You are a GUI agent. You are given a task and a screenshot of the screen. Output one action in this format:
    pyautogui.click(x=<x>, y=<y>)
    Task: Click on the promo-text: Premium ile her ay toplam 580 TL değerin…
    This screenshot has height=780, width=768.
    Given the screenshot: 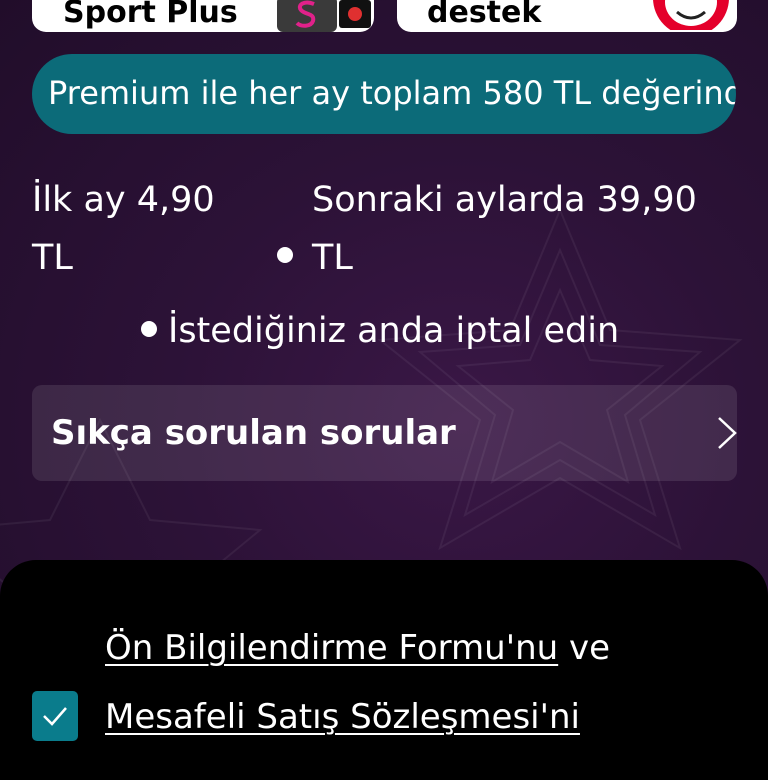 What is the action you would take?
    pyautogui.click(x=392, y=93)
    